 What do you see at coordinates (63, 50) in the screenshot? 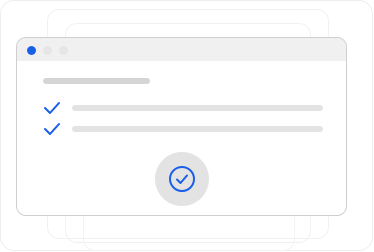
I see `window-maximize-dot` at bounding box center [63, 50].